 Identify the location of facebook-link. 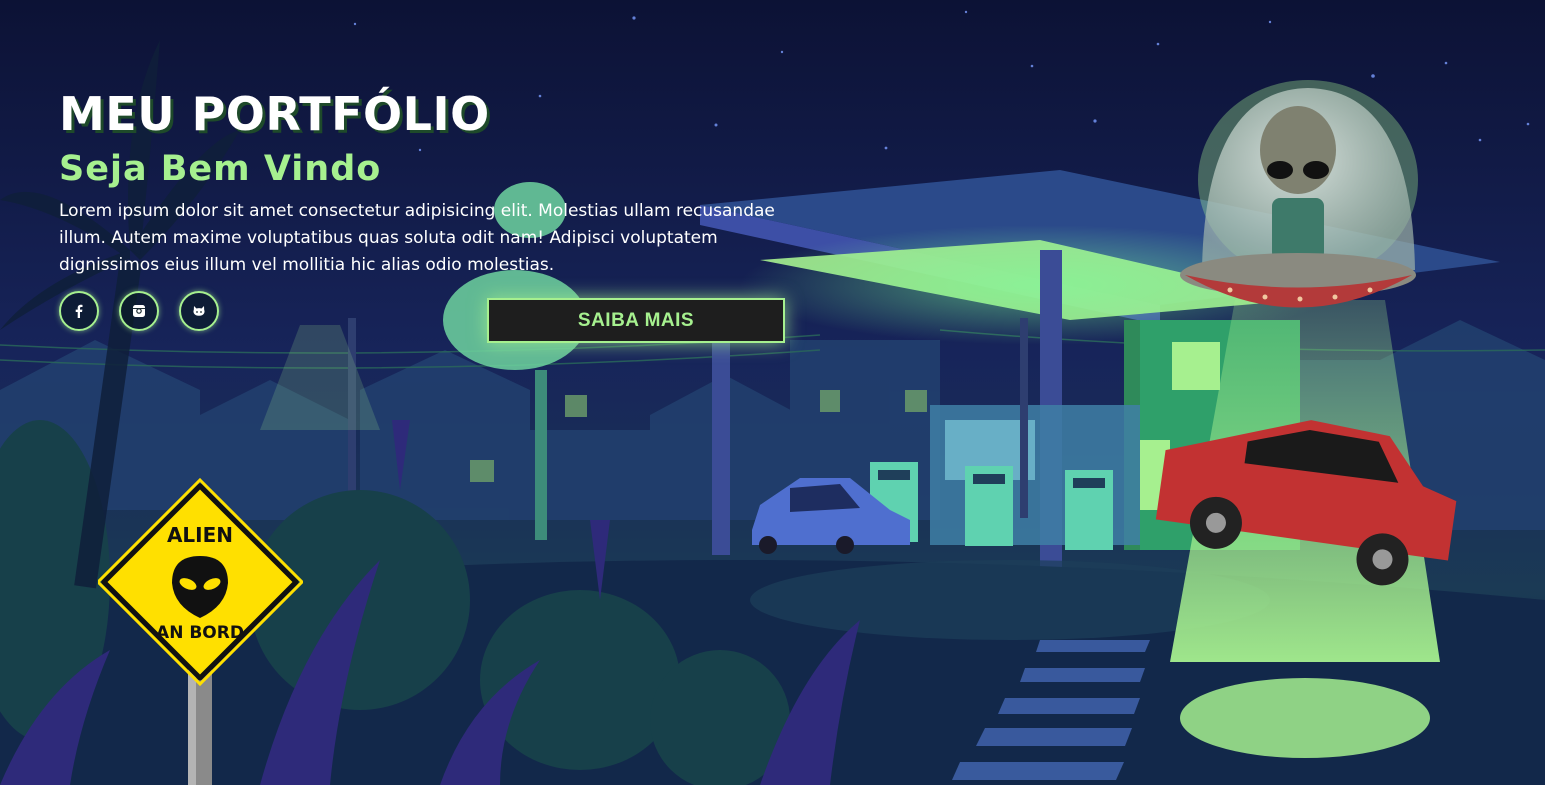
(79, 311).